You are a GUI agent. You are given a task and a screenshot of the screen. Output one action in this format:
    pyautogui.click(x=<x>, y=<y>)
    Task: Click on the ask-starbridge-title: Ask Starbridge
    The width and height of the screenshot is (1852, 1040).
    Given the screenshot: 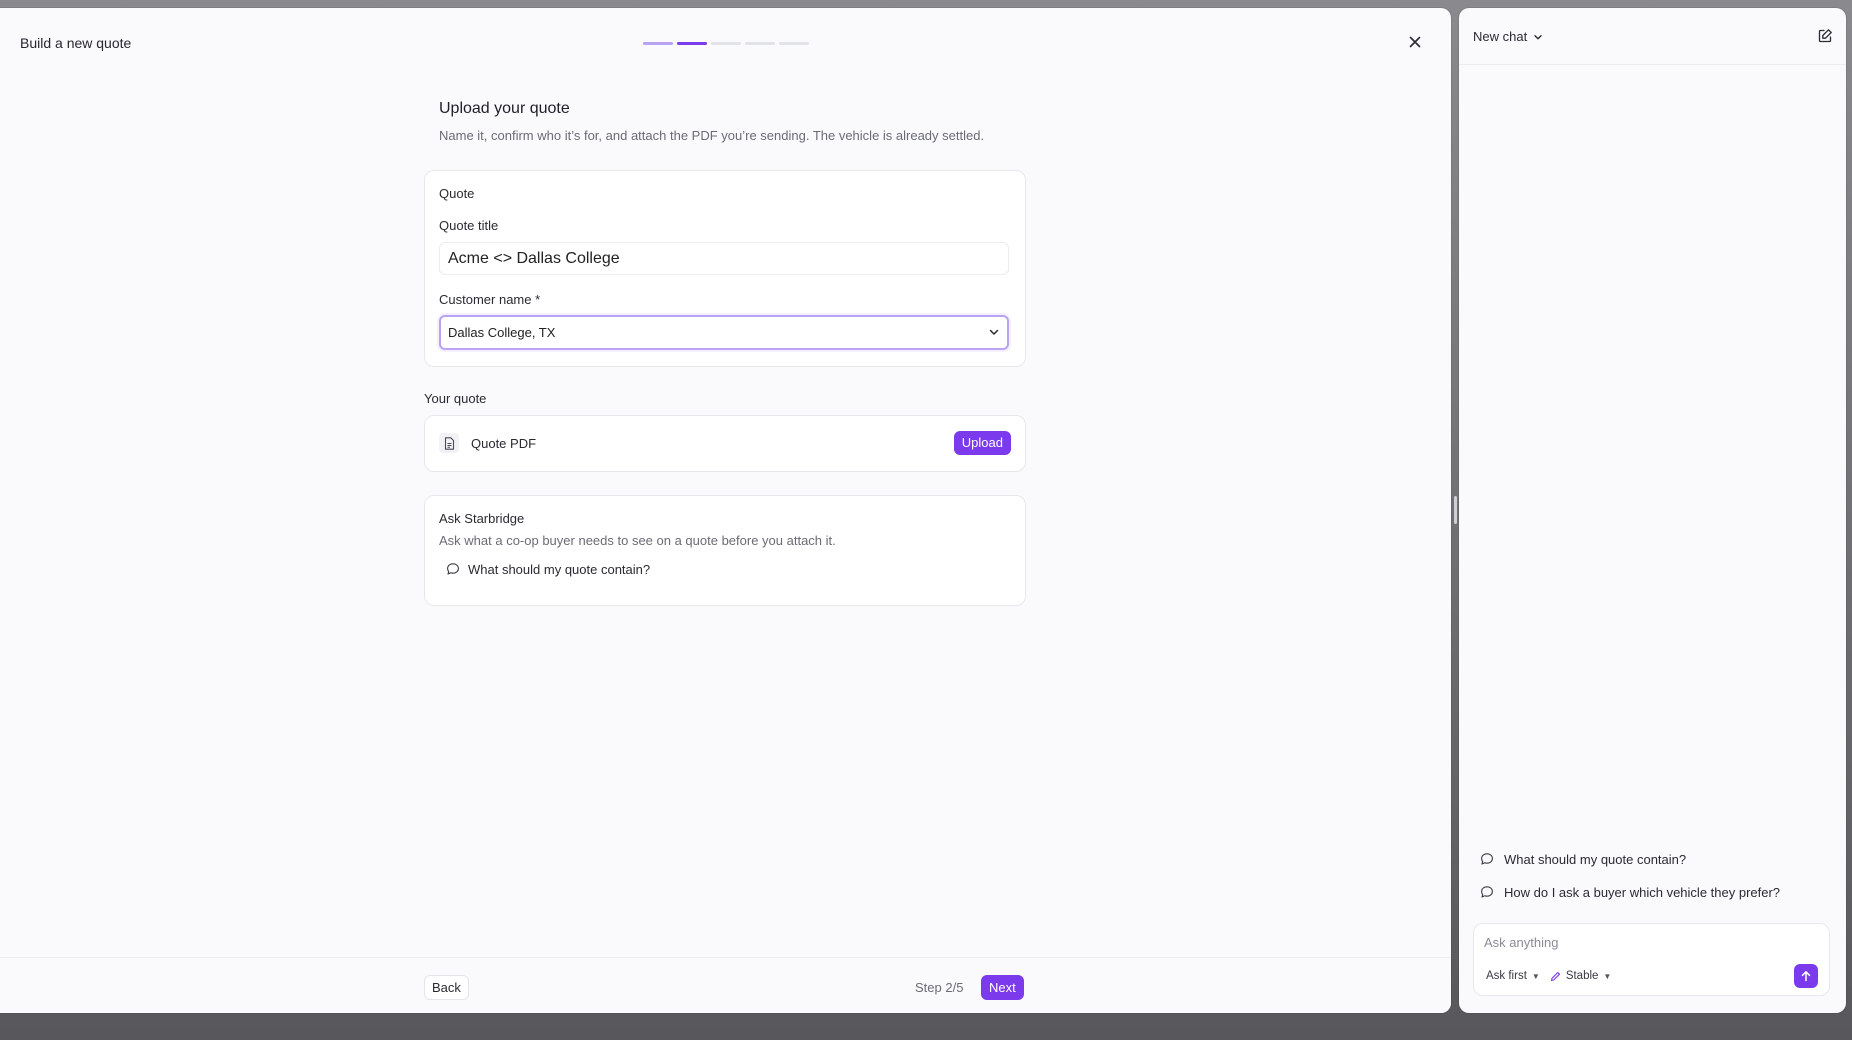 What is the action you would take?
    pyautogui.click(x=482, y=518)
    